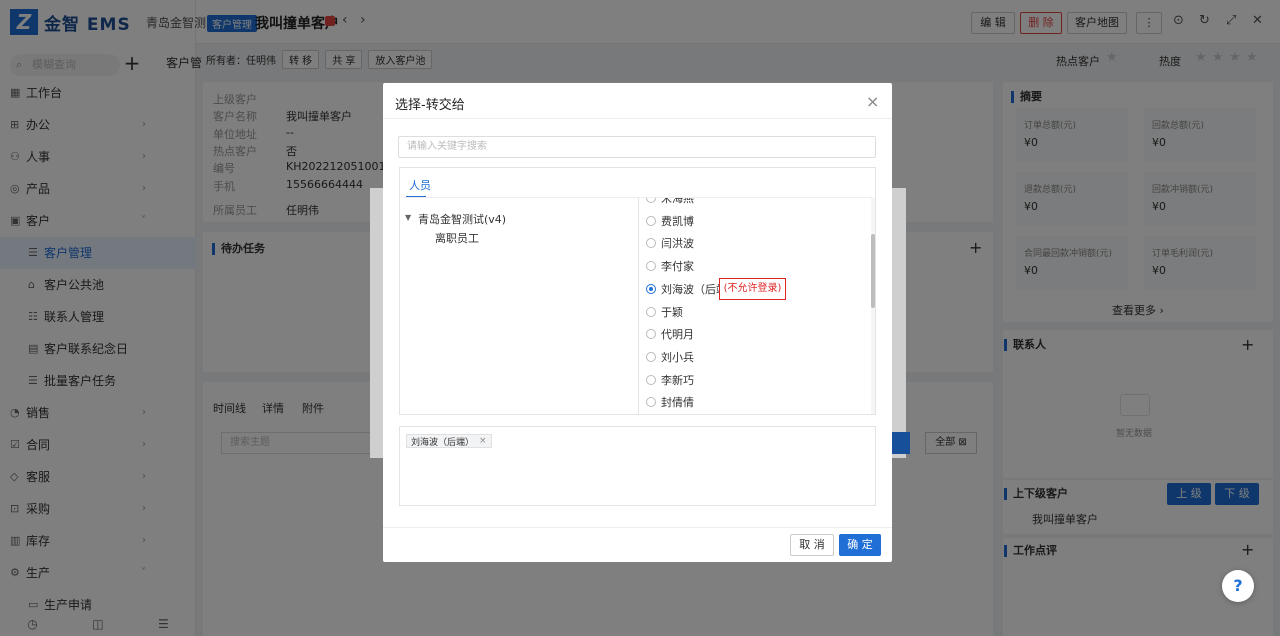 This screenshot has height=636, width=1280. Describe the element at coordinates (873, 271) in the screenshot. I see `scrollbar-thumb` at that location.